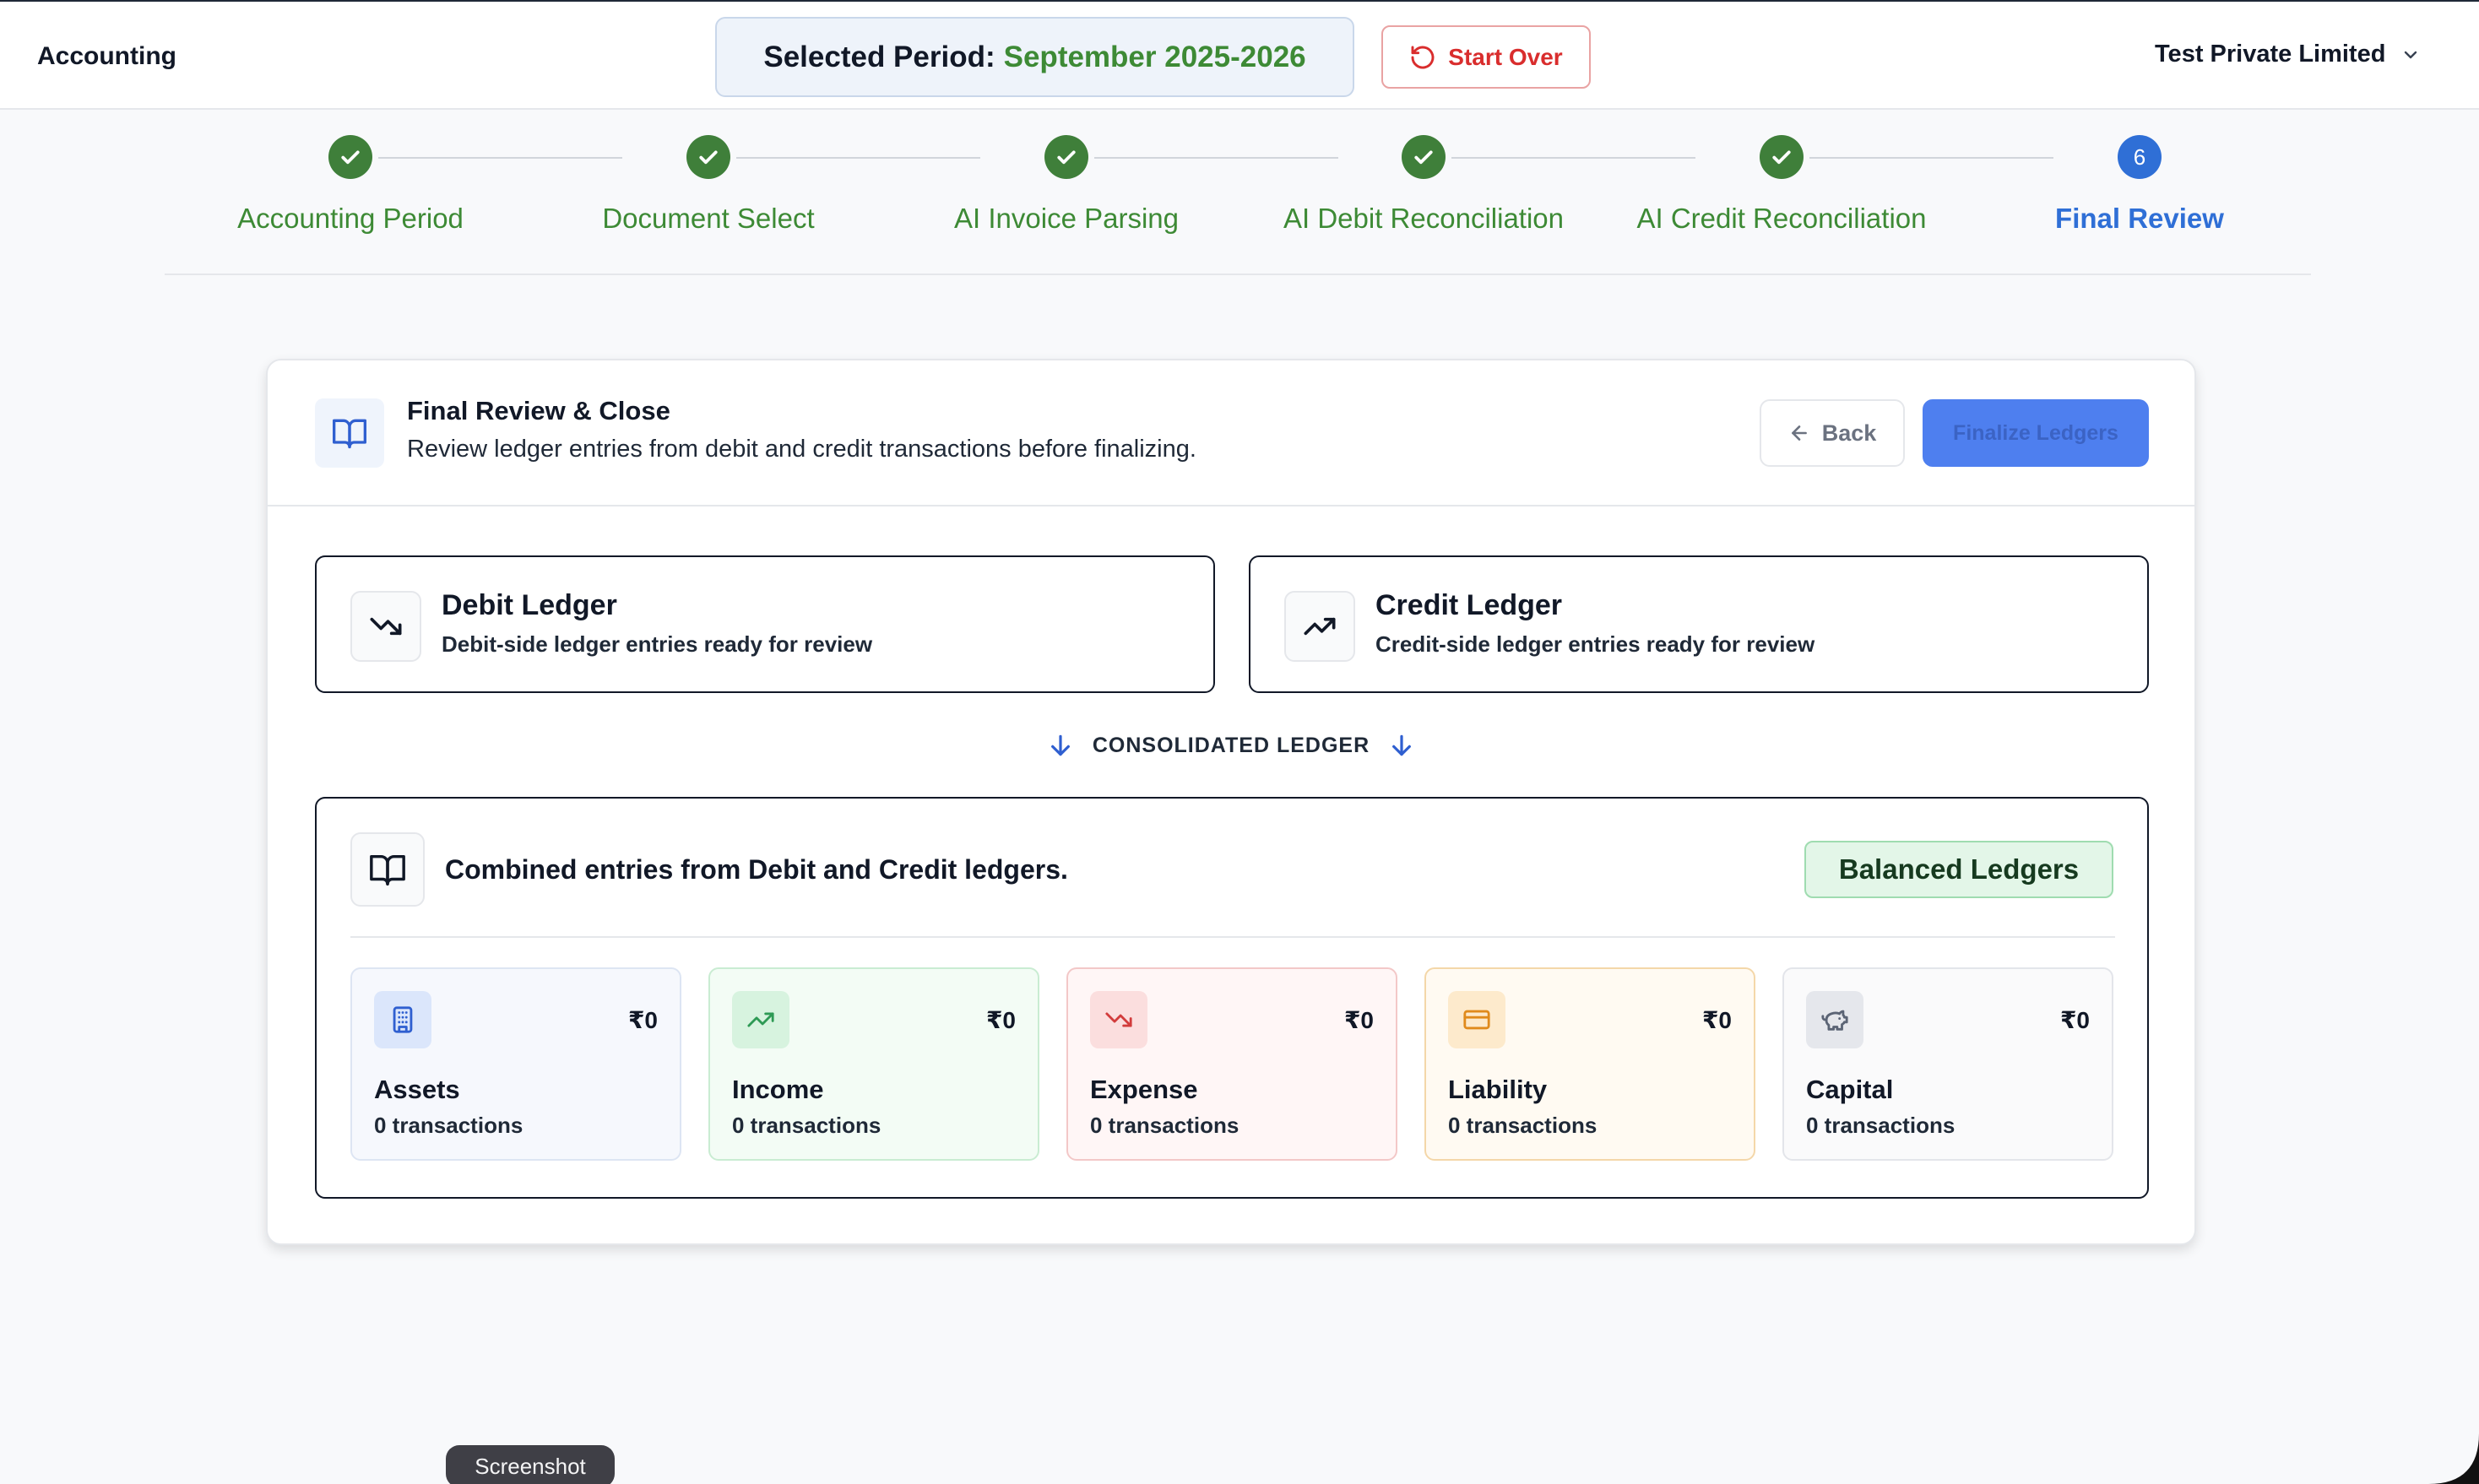 This screenshot has height=1484, width=2479. I want to click on app-title: Accounting, so click(106, 56).